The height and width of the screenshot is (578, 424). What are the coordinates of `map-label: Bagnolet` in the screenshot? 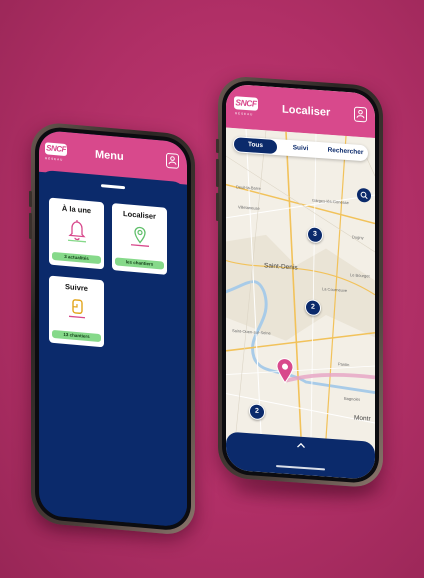 It's located at (352, 398).